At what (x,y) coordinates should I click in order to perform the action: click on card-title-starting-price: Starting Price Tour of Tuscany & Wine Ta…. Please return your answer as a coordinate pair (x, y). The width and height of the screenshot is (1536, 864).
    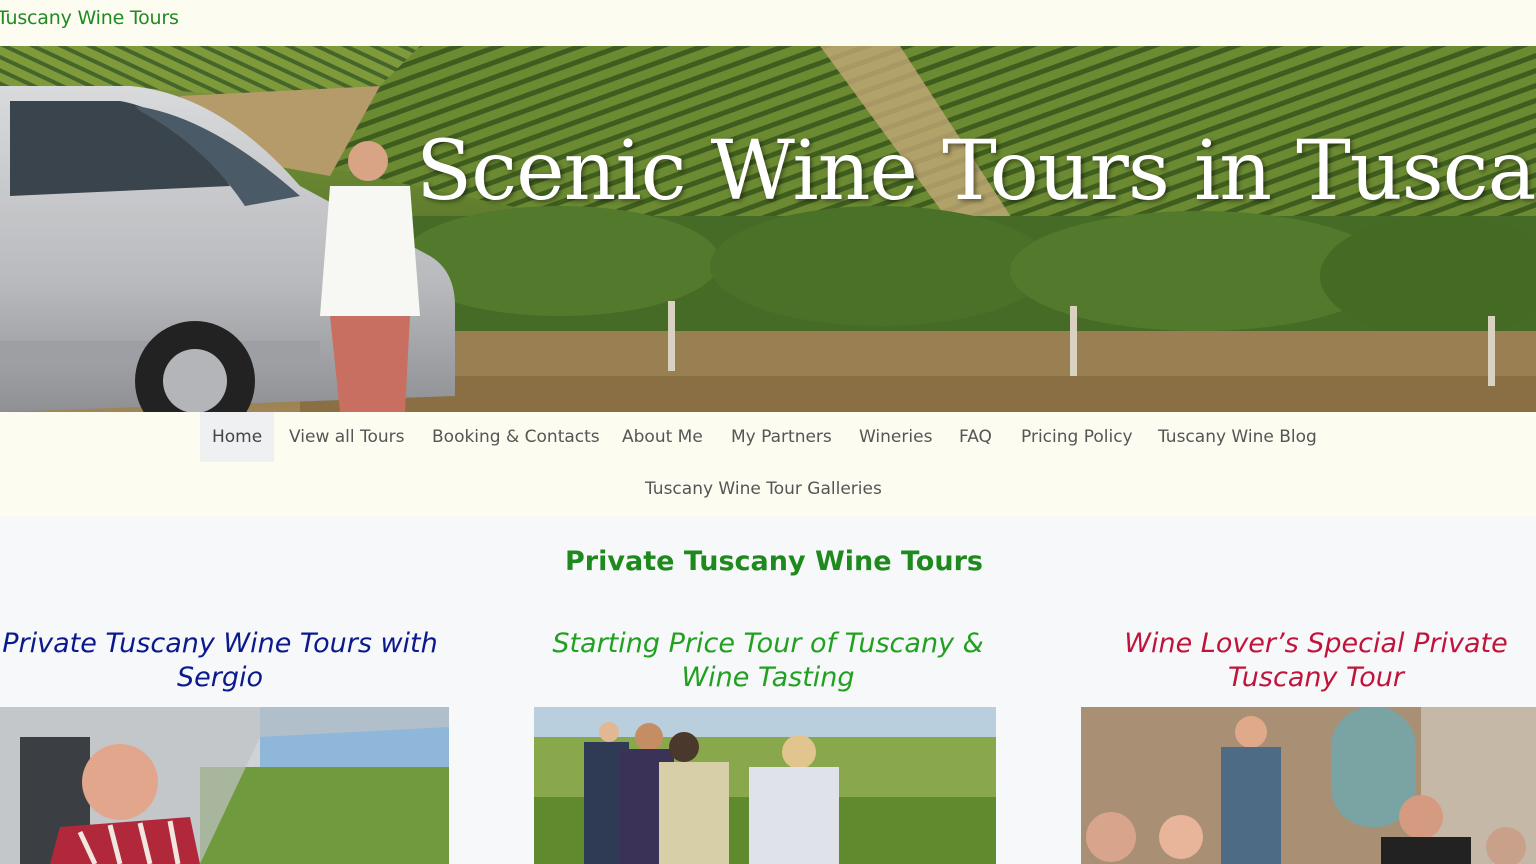
    Looking at the image, I should click on (768, 661).